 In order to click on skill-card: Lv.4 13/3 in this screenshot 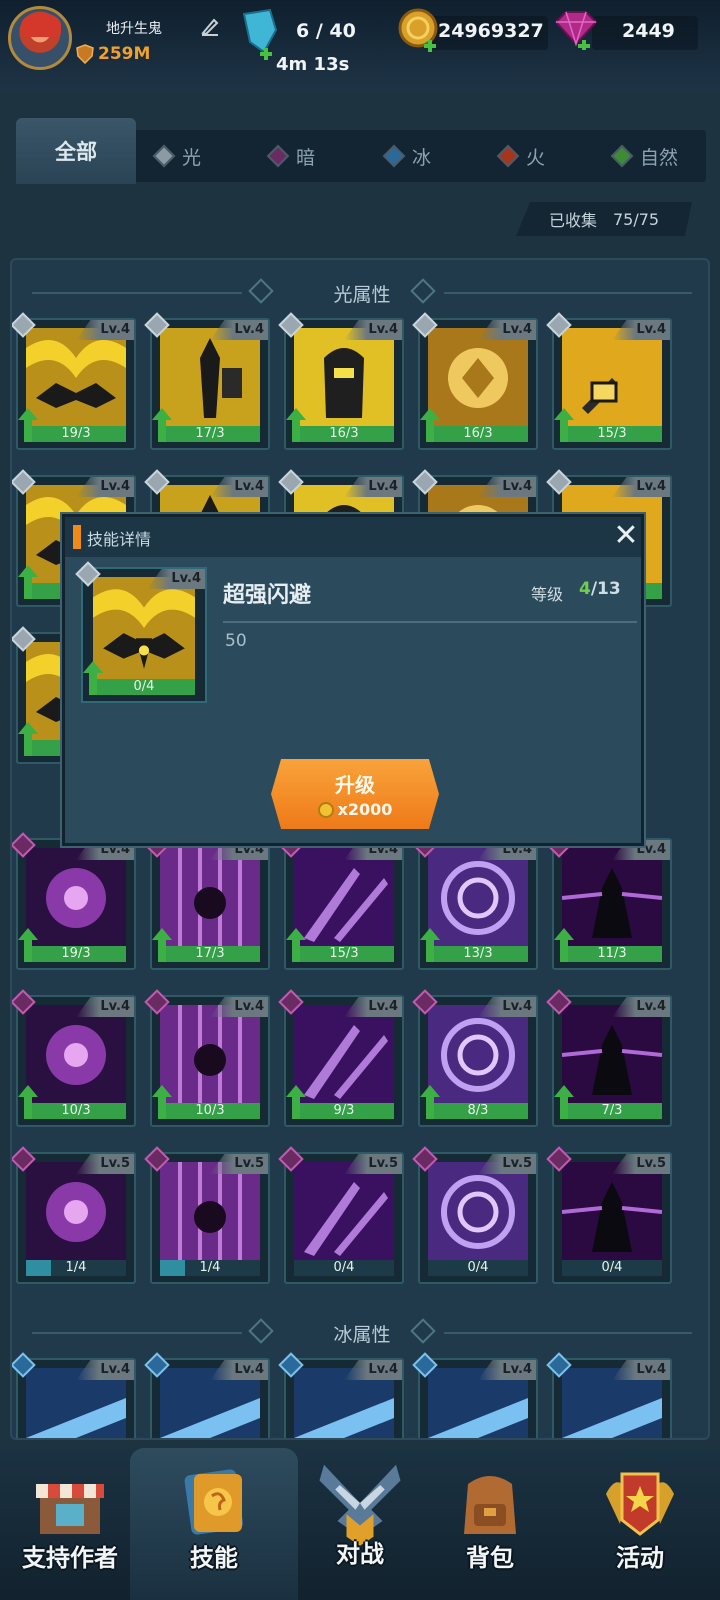, I will do `click(475, 901)`.